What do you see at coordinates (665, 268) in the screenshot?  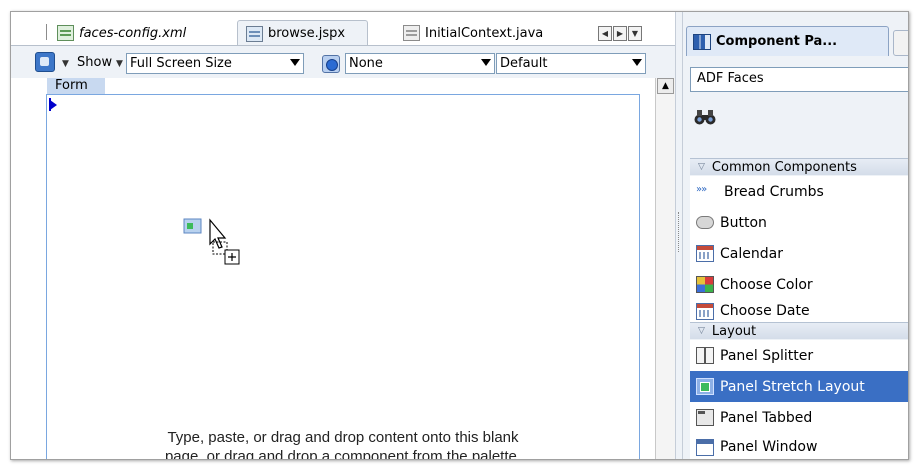 I see `vertical-scrollbar: ▲` at bounding box center [665, 268].